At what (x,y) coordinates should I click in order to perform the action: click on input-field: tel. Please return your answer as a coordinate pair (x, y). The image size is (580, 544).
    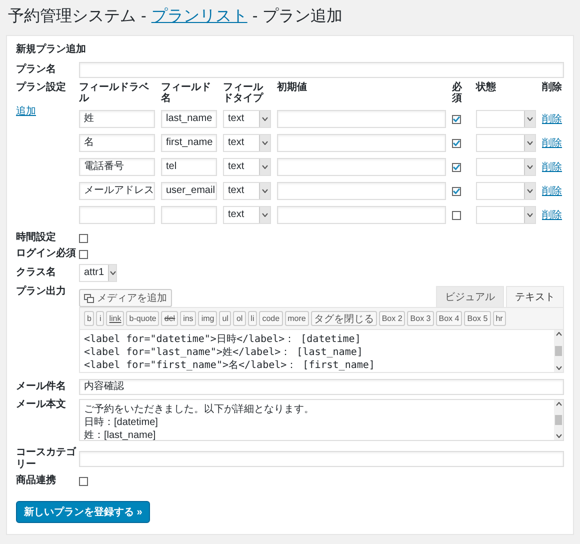
    Looking at the image, I should click on (189, 167).